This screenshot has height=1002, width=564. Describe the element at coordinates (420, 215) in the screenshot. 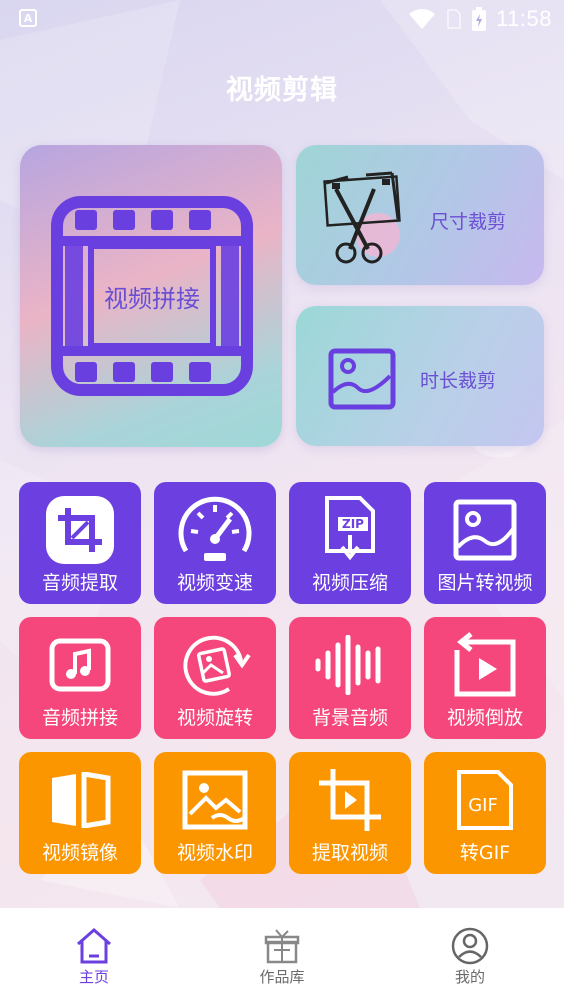

I see `size-crop-card: 尺寸裁剪` at that location.